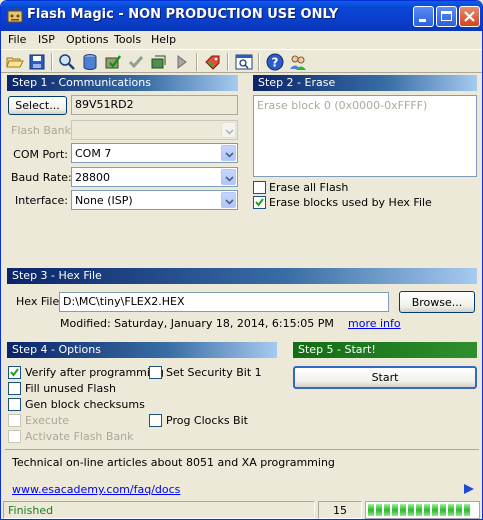  What do you see at coordinates (154, 153) in the screenshot?
I see `com-port-select: COM 7` at bounding box center [154, 153].